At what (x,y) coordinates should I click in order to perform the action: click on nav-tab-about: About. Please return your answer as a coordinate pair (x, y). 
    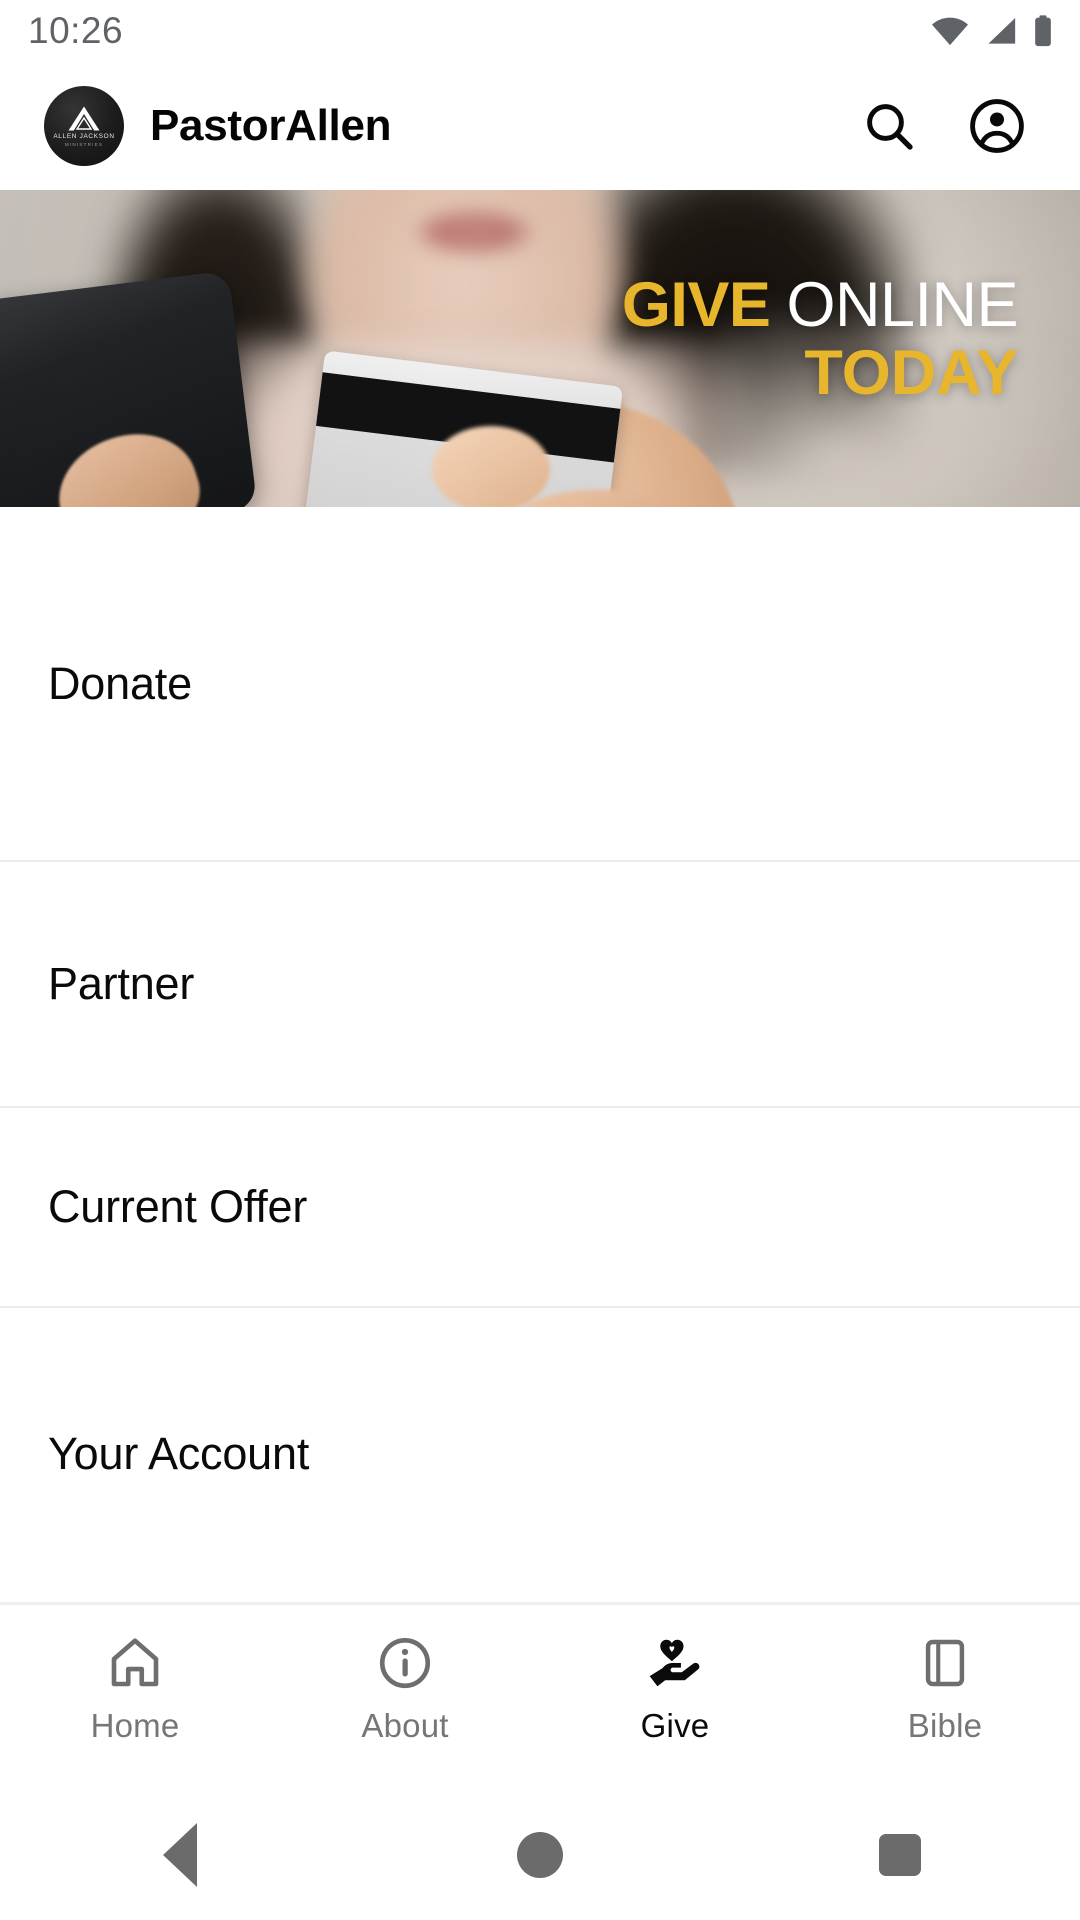
    Looking at the image, I should click on (405, 1675).